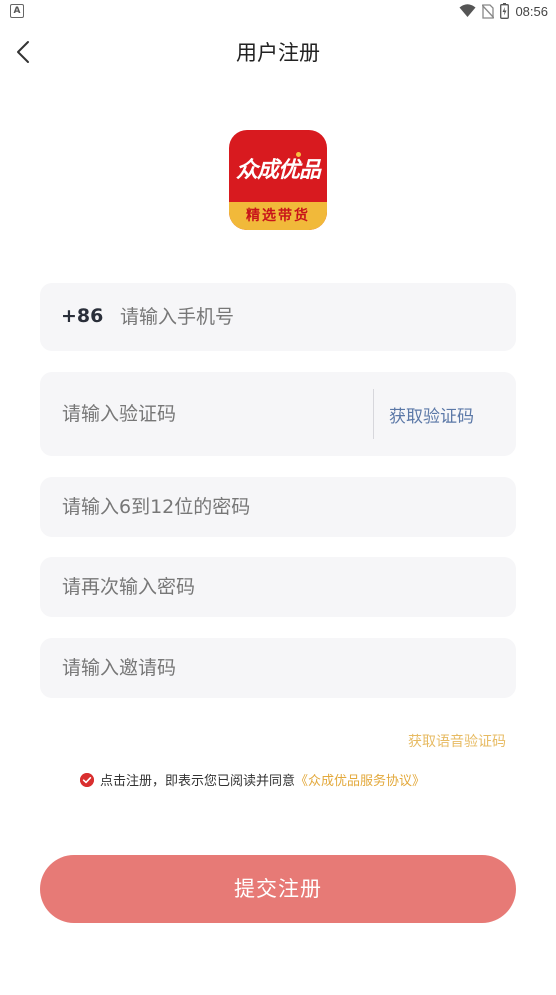 The height and width of the screenshot is (995, 556). I want to click on agreement-row: 点击注册，即表示您已阅读并同意 《众成优品服务协议》, so click(252, 779).